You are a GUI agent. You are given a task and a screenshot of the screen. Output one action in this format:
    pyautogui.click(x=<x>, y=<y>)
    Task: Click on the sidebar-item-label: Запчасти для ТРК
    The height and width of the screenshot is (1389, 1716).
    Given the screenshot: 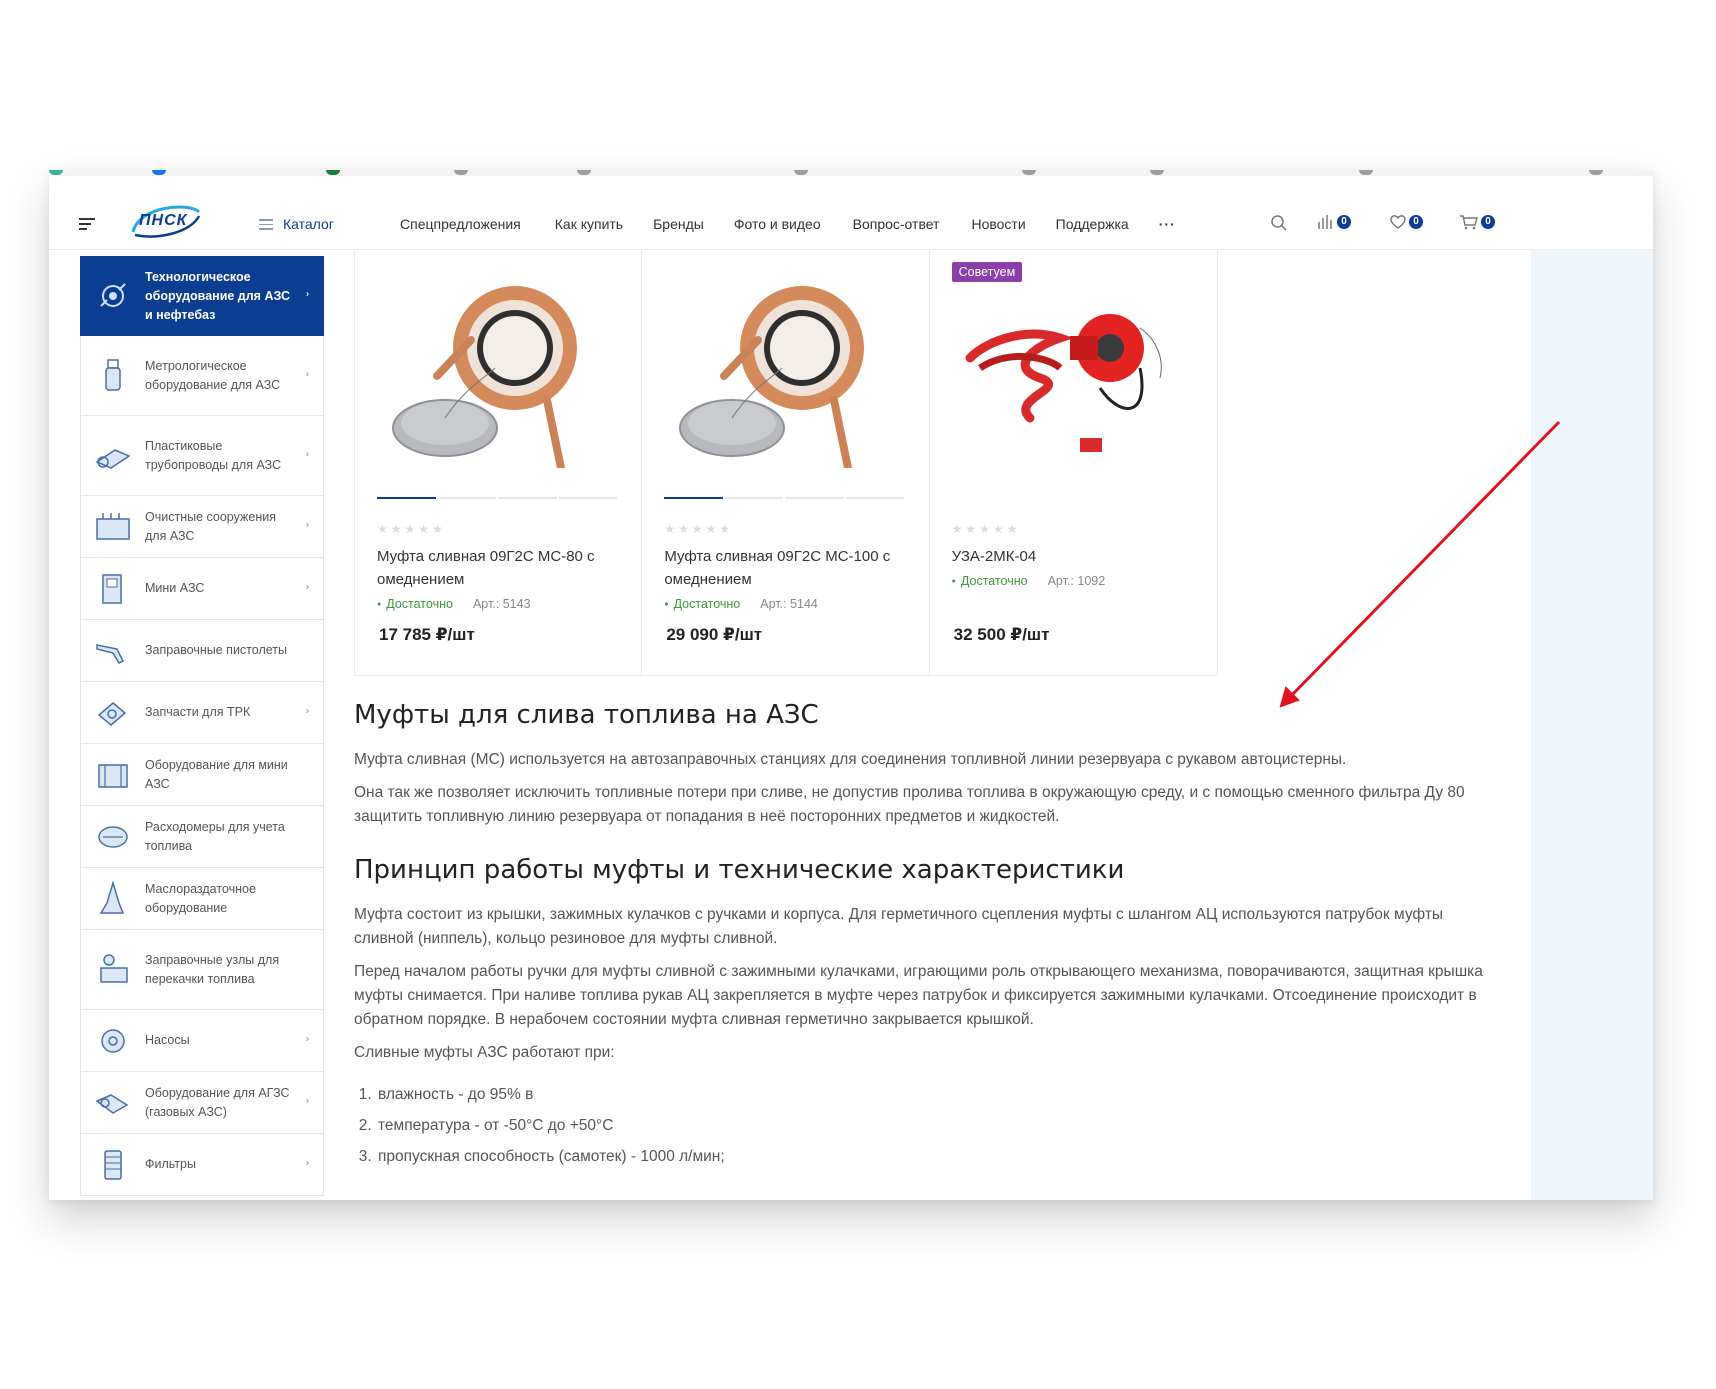 What is the action you would take?
    pyautogui.click(x=198, y=712)
    